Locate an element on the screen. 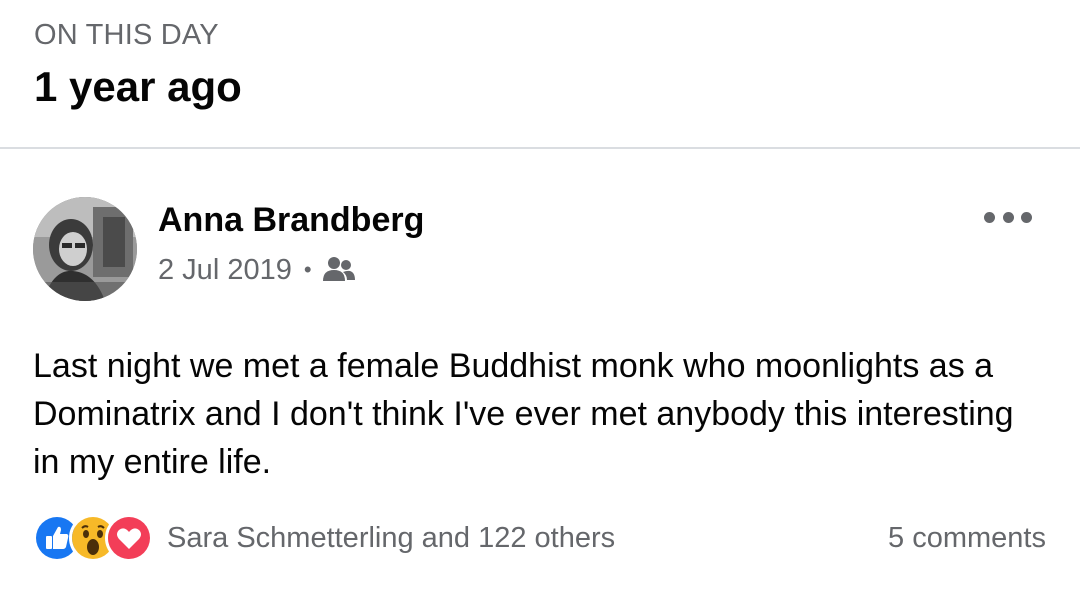  section-title: 1 year ago is located at coordinates (138, 86).